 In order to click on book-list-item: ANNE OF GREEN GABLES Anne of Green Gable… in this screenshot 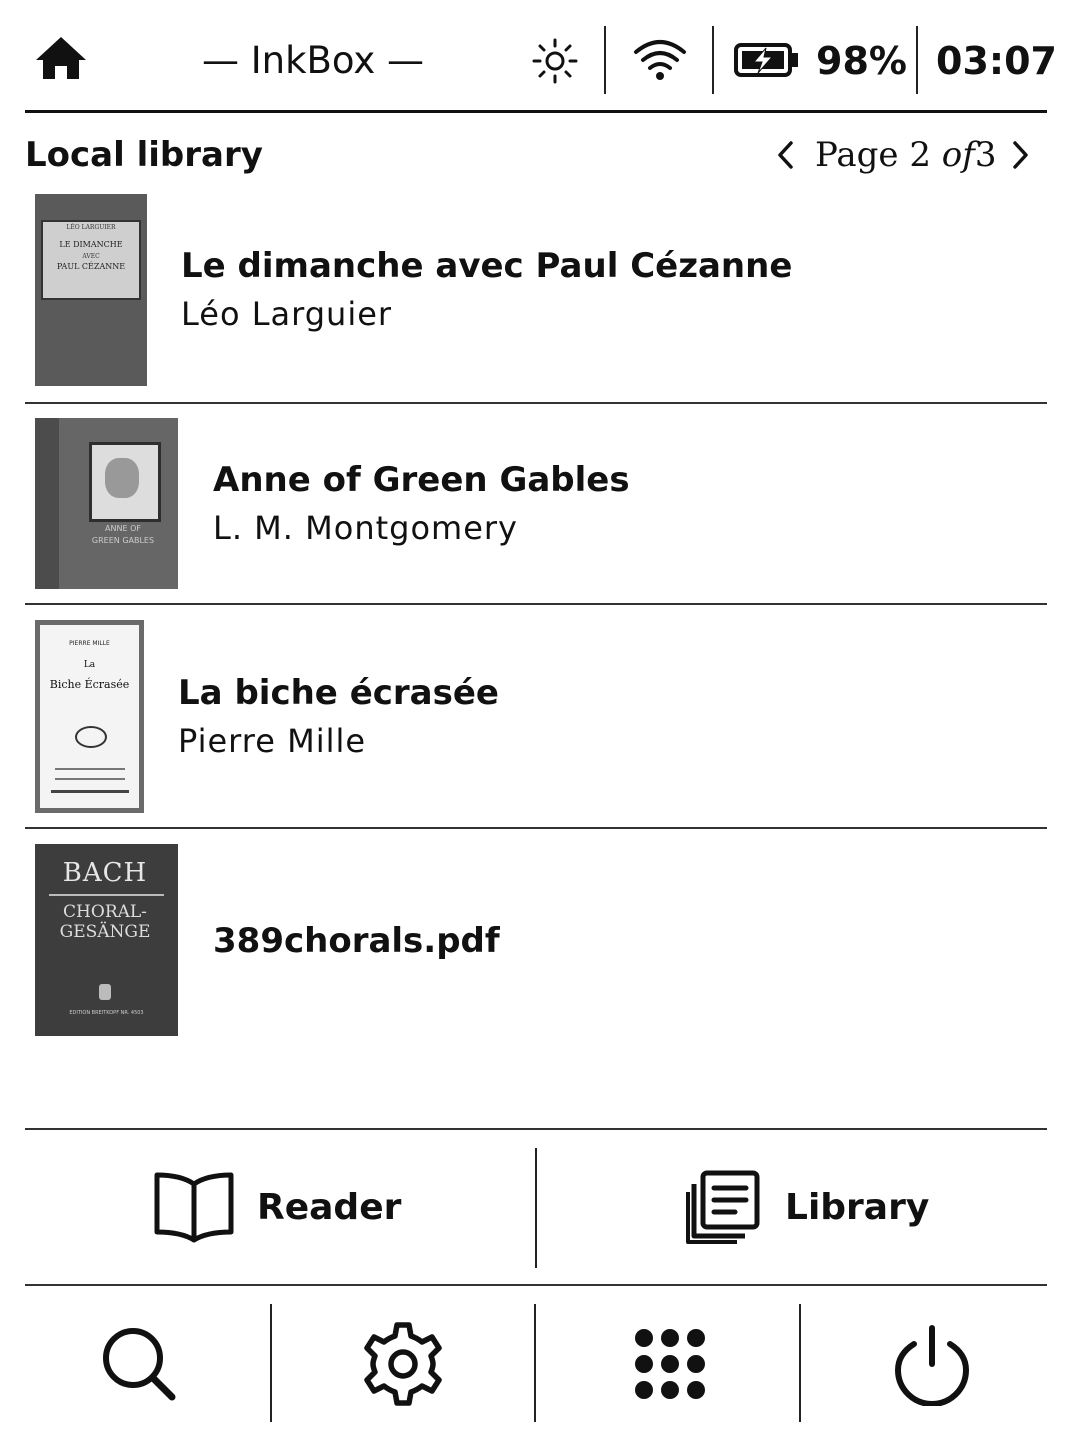, I will do `click(536, 503)`.